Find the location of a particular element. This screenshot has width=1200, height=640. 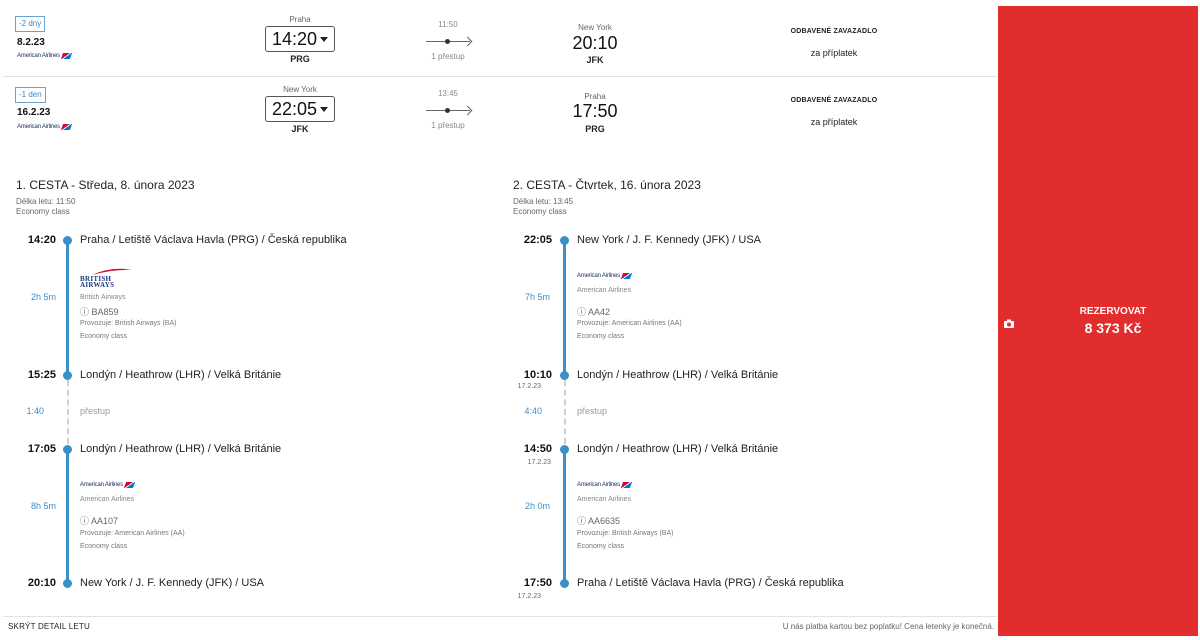

leg-title: 1. CESTA - Středa, 8. února 2023 is located at coordinates (105, 185).